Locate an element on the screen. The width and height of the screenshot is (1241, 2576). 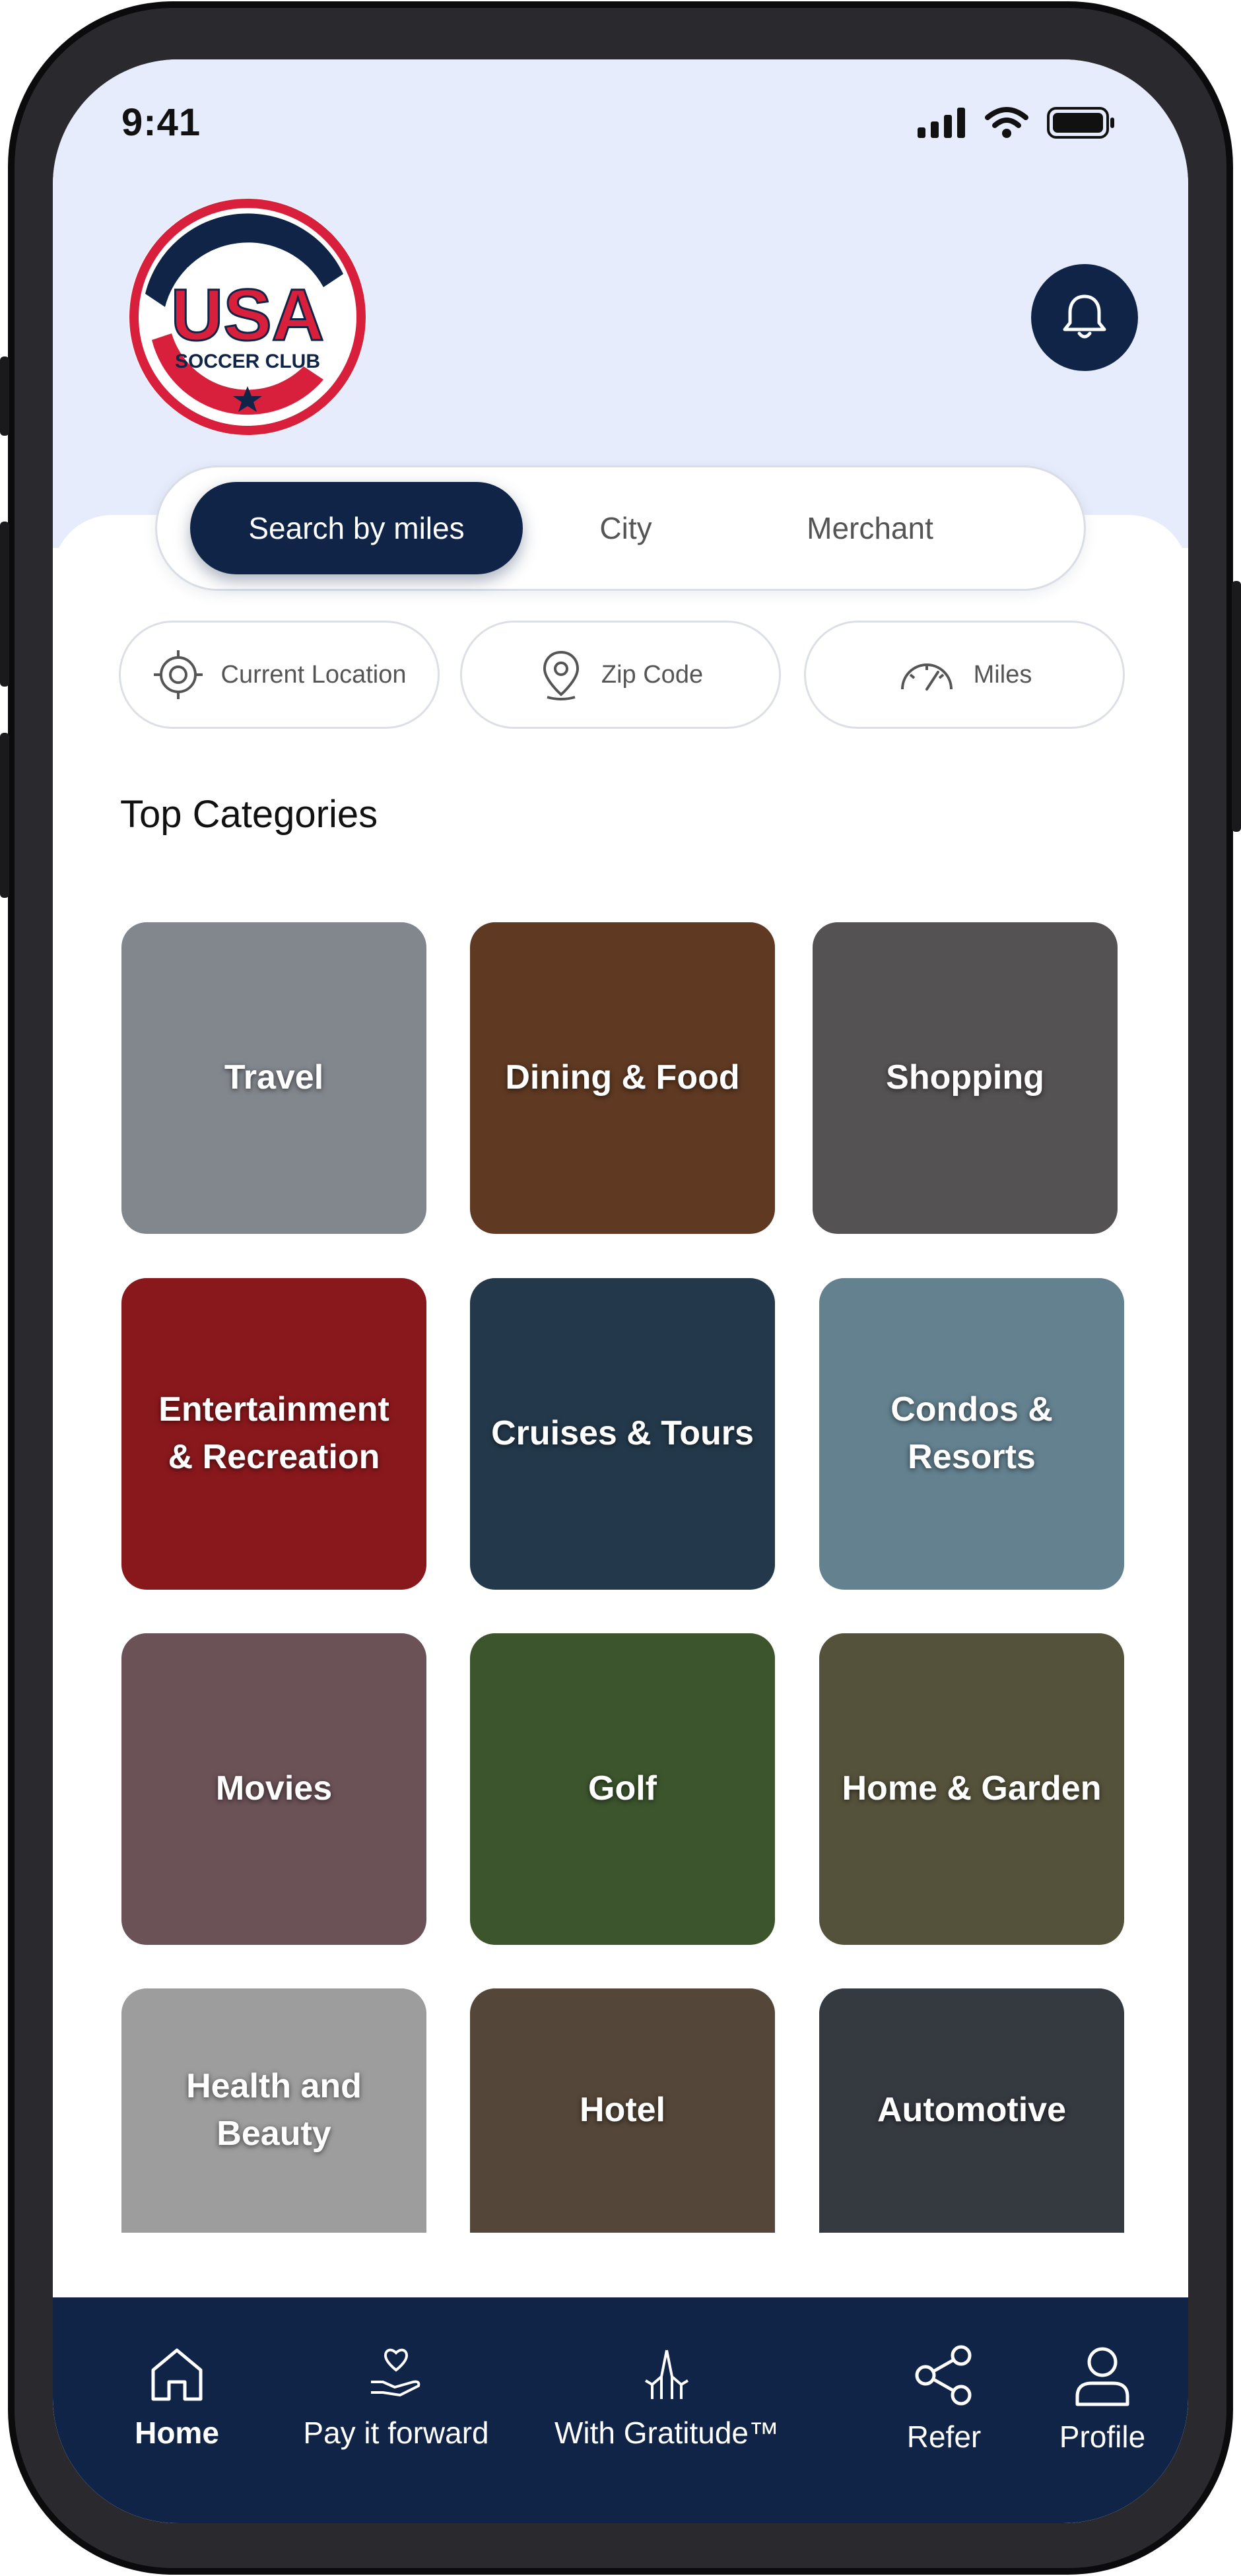
category-movies: Movies is located at coordinates (273, 1789).